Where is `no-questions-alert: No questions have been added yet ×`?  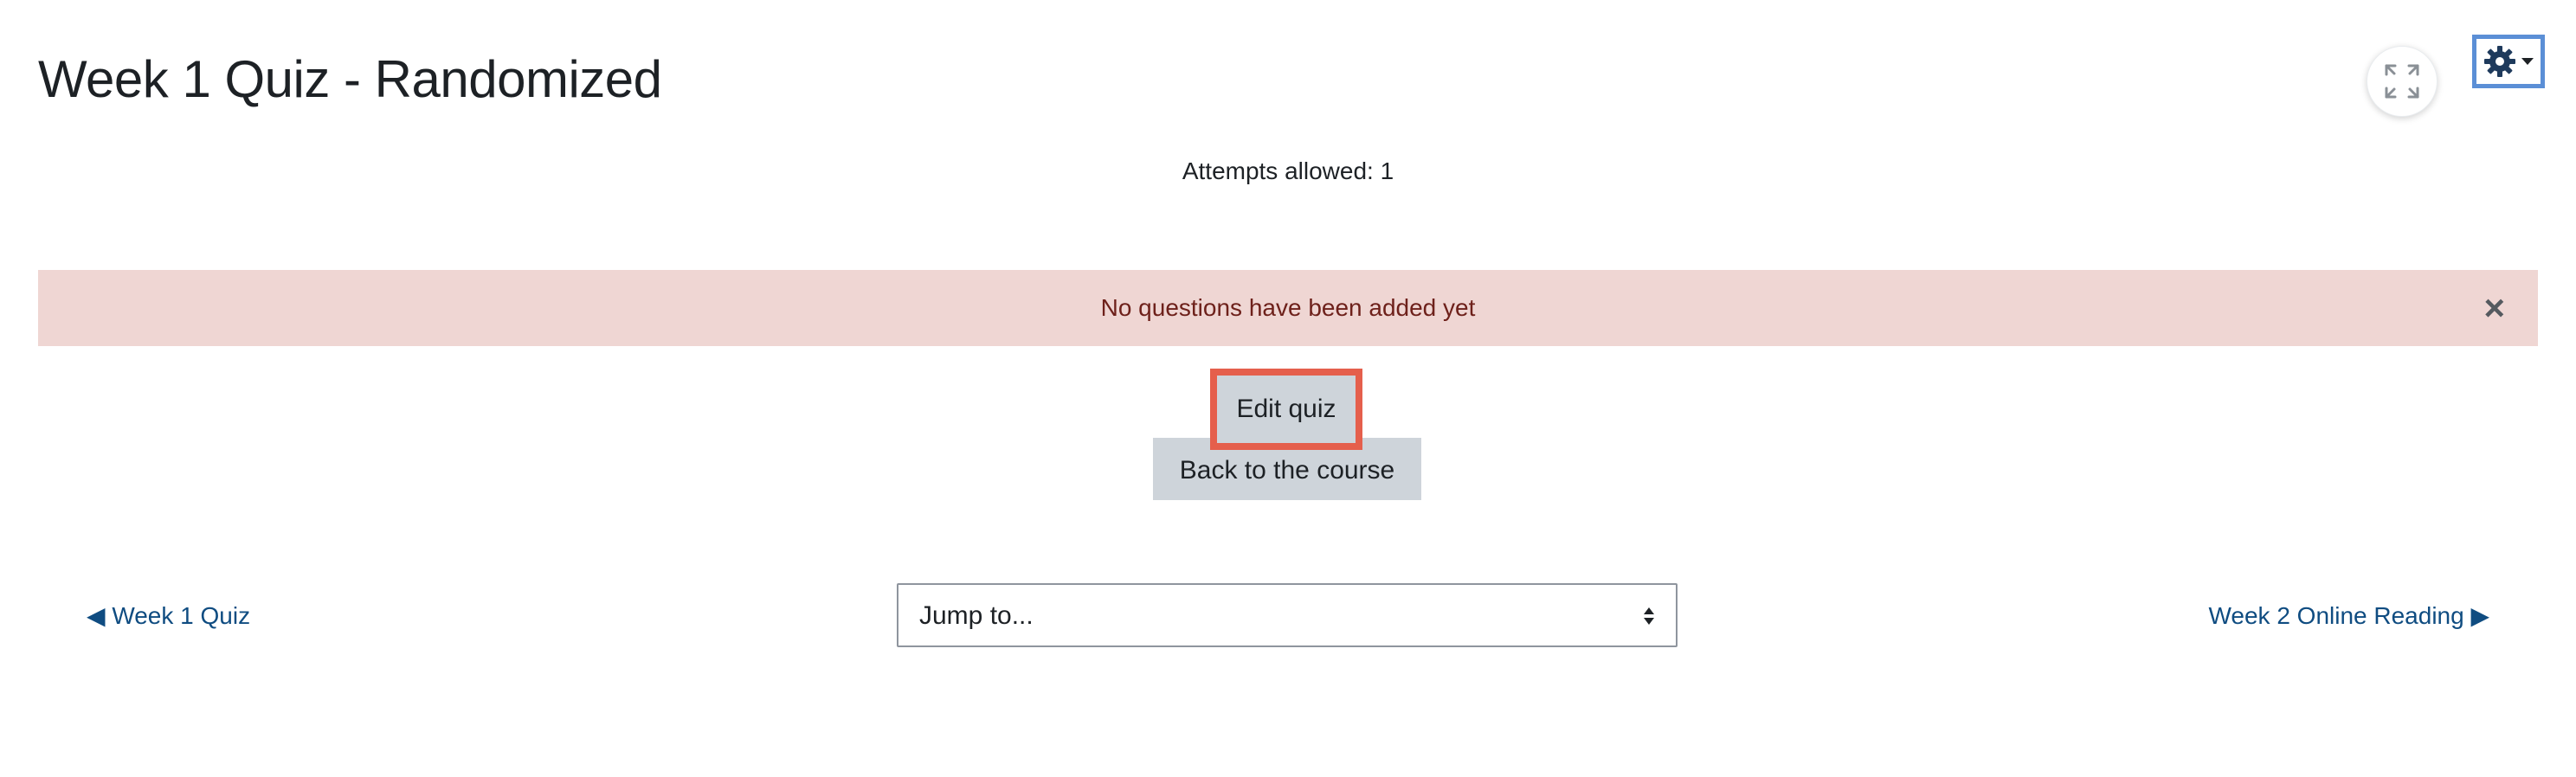
no-questions-alert: No questions have been added yet × is located at coordinates (1288, 308).